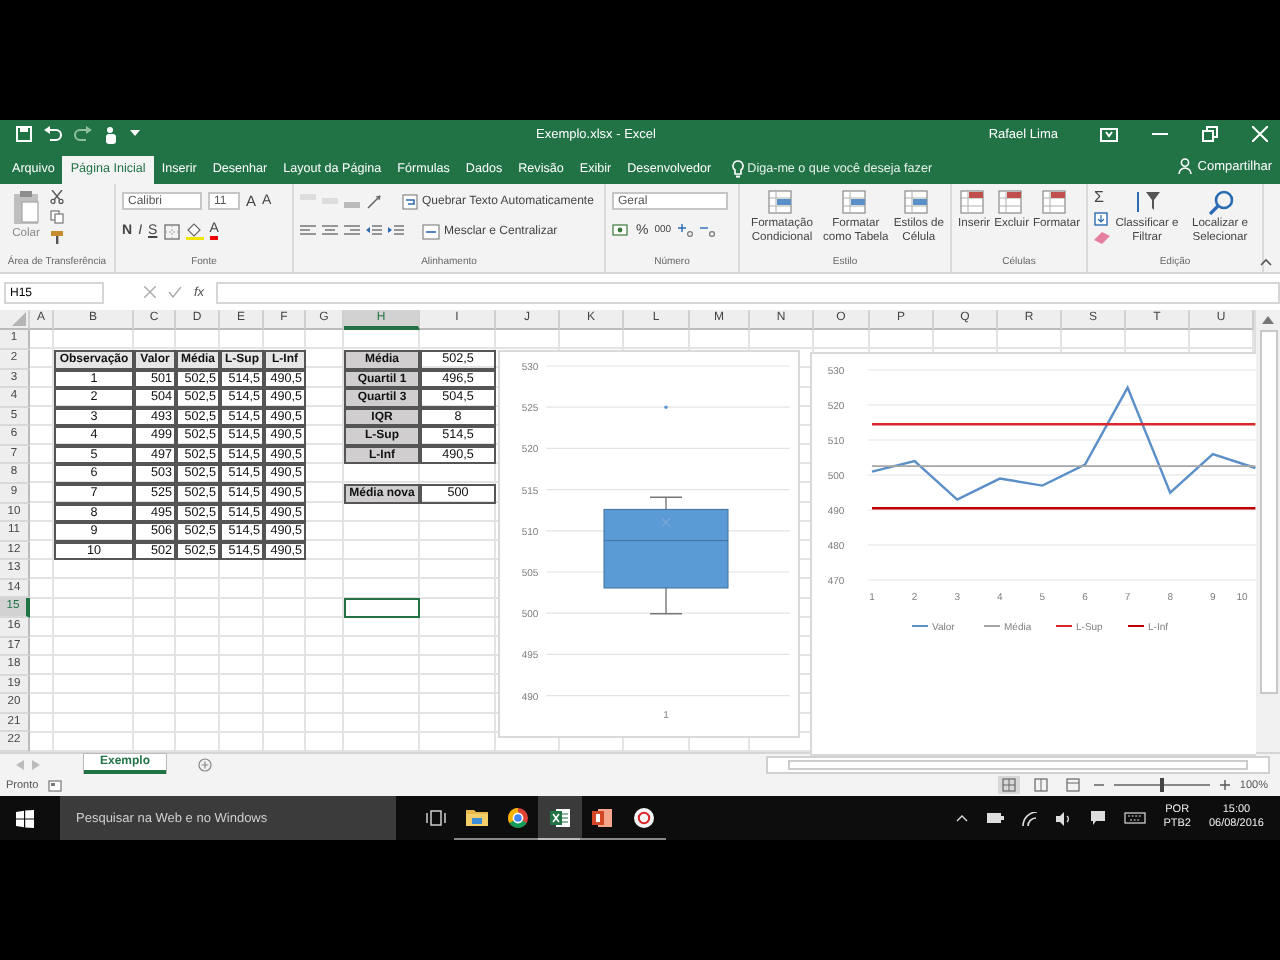 Image resolution: width=1280 pixels, height=960 pixels. I want to click on windows-start-icon, so click(25, 818).